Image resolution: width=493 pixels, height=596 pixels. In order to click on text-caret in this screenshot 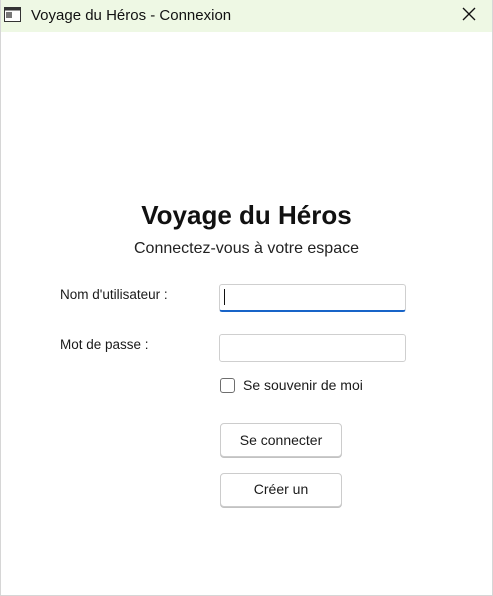, I will do `click(224, 297)`.